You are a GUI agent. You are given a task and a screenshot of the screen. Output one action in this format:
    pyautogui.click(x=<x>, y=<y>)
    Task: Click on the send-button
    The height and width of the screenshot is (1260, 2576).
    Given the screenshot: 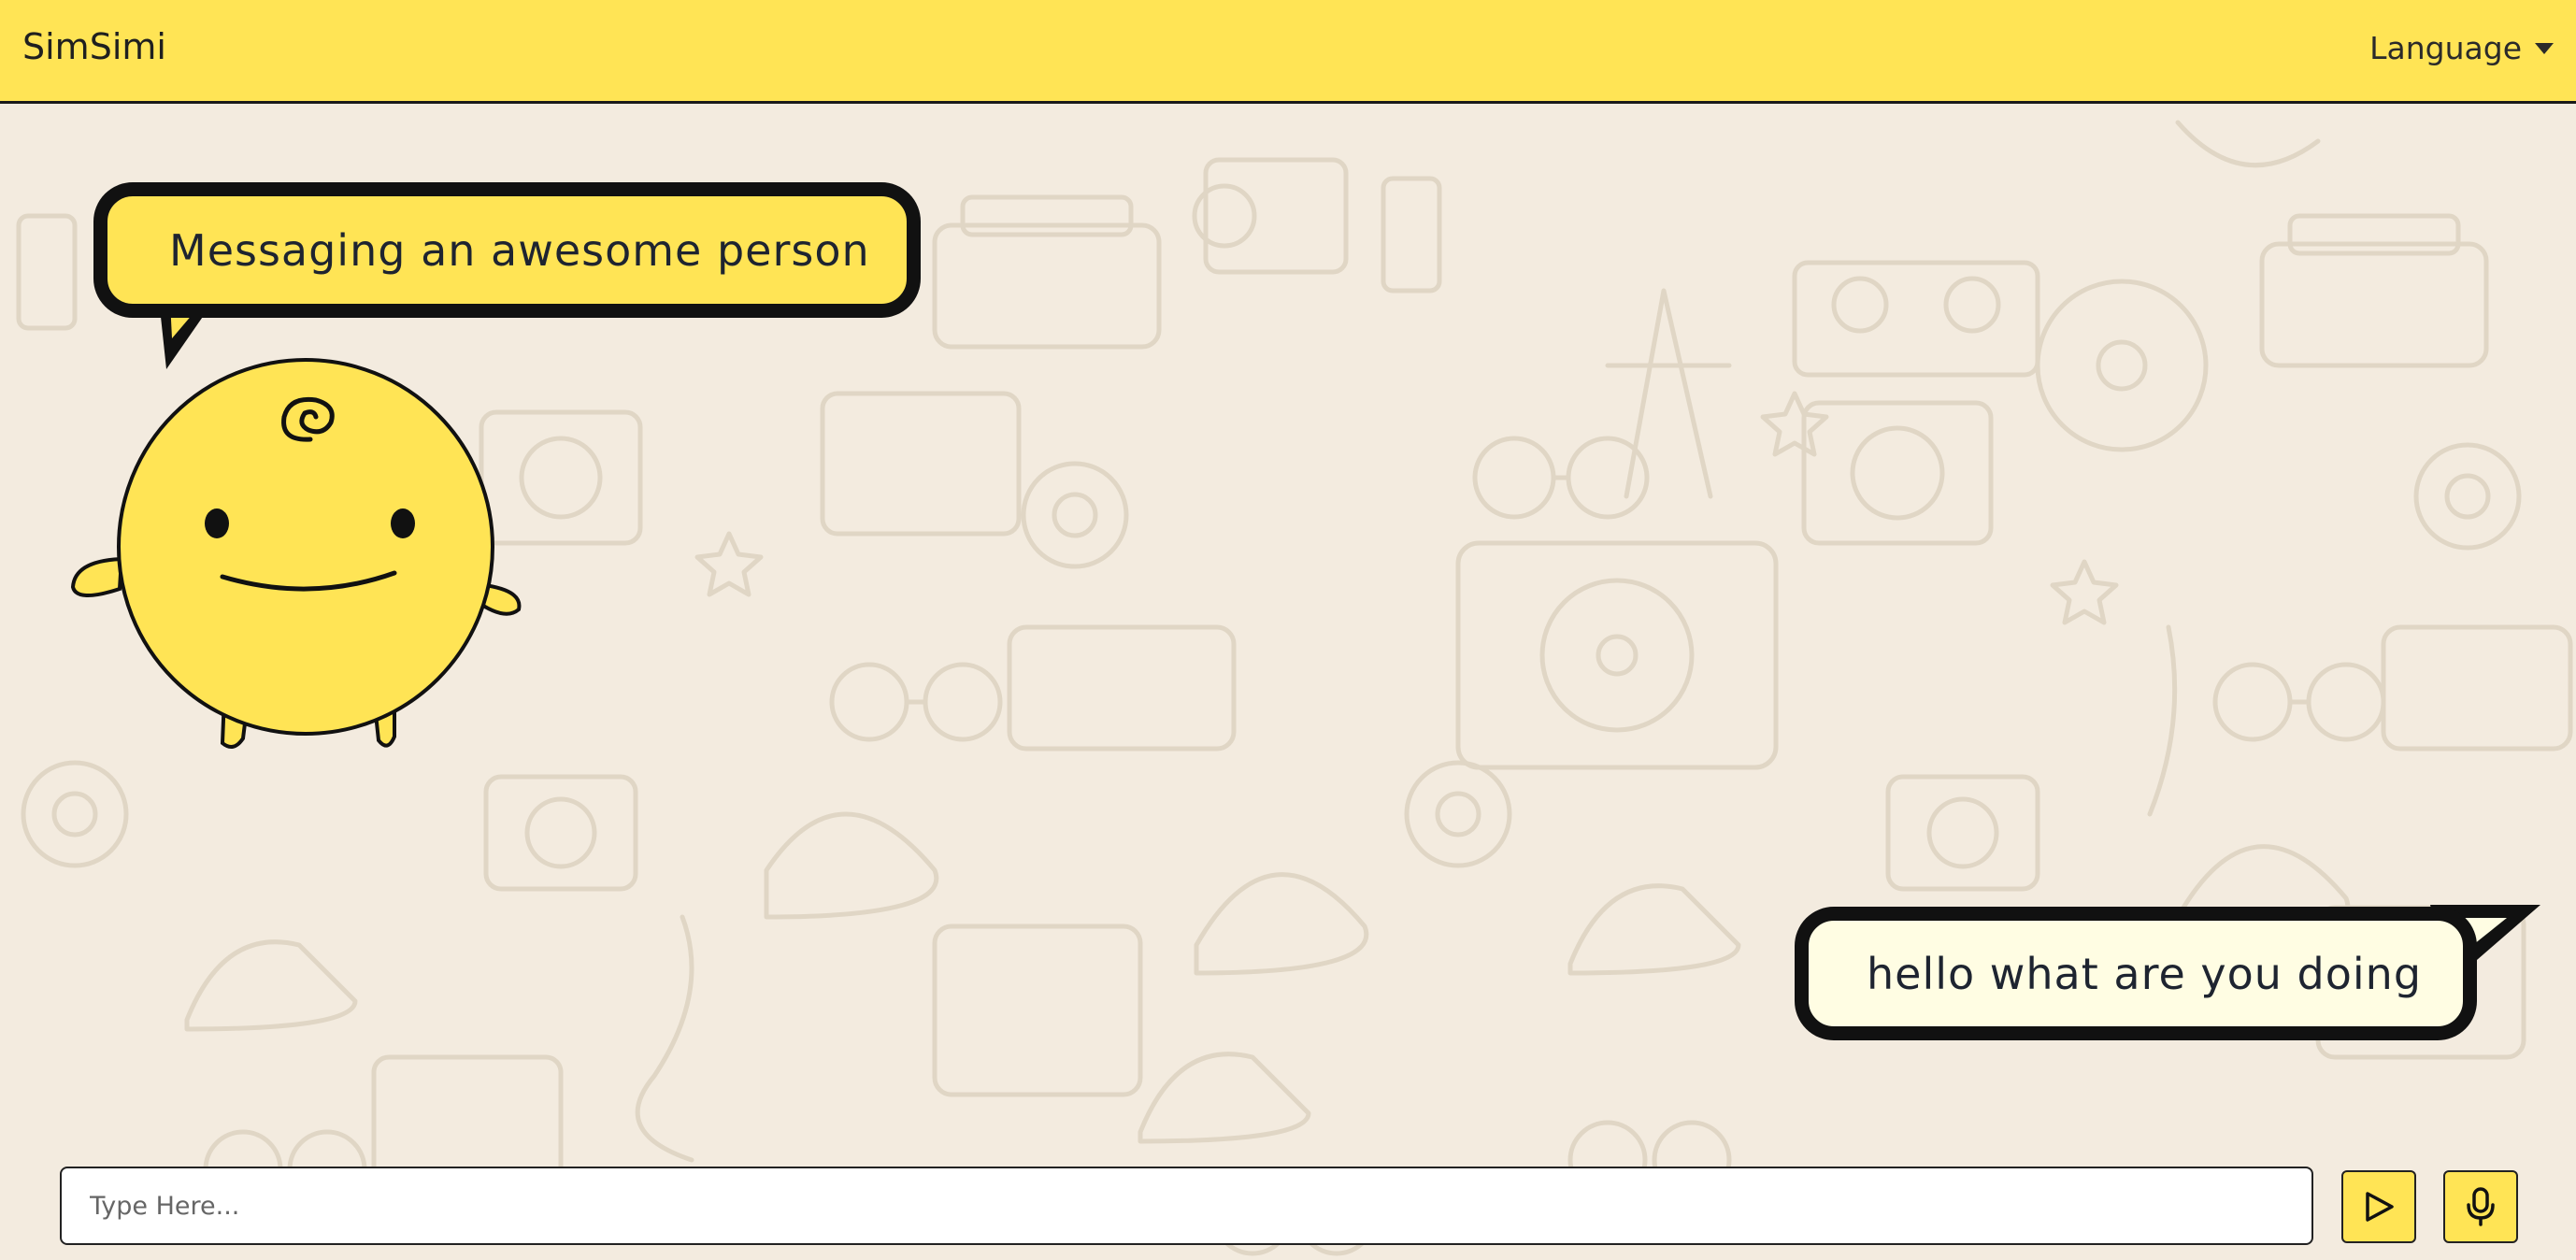 What is the action you would take?
    pyautogui.click(x=2378, y=1206)
    